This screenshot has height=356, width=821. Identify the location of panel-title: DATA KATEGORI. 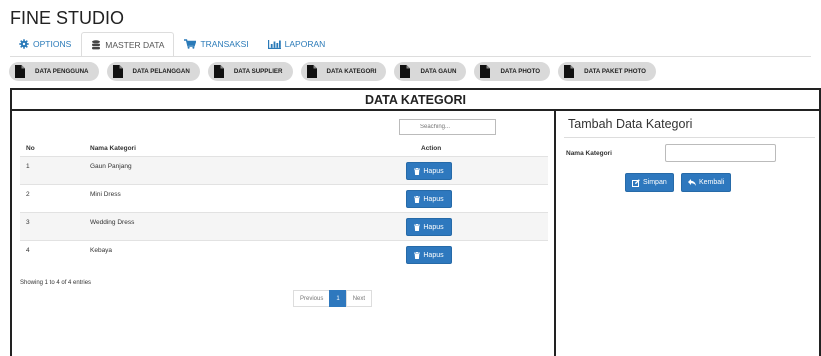
(415, 100).